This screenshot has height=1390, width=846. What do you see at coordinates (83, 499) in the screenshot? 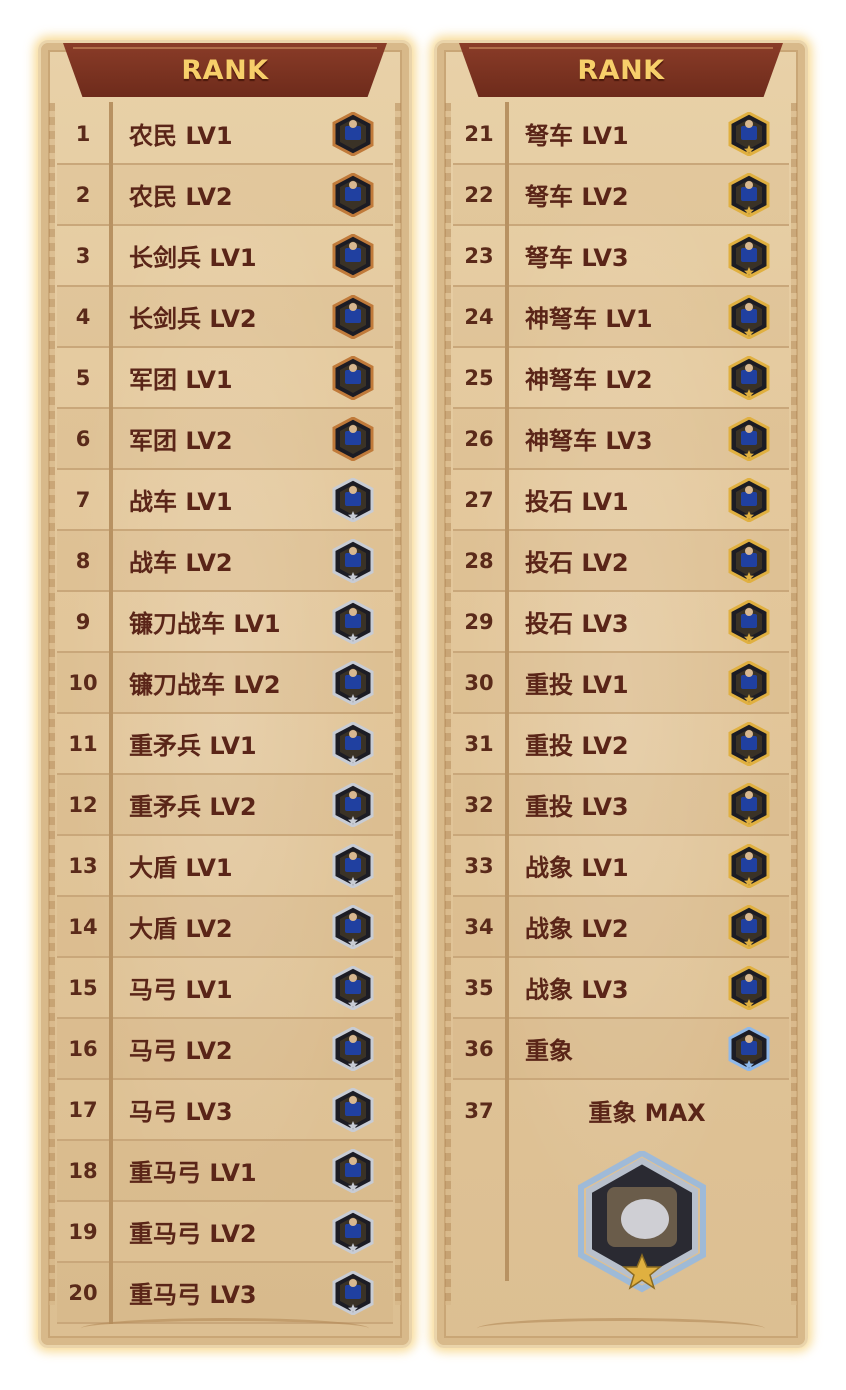
I see `rank-number: 7` at bounding box center [83, 499].